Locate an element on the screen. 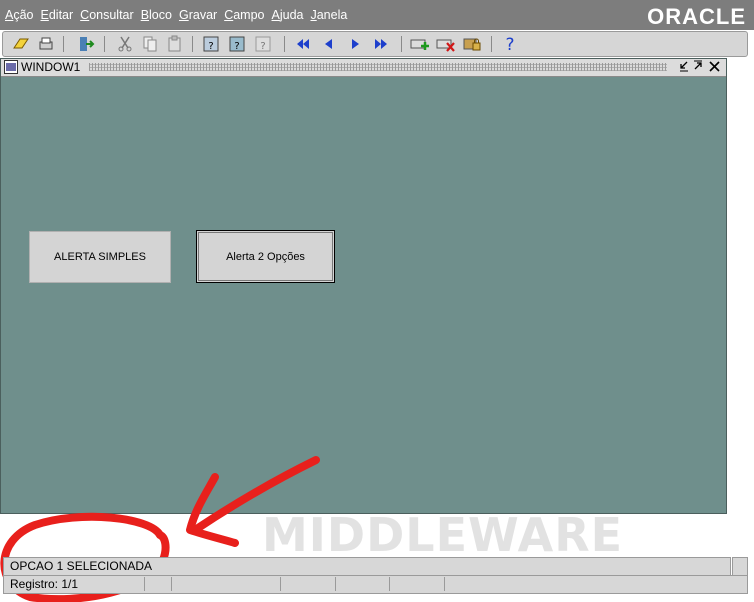 The height and width of the screenshot is (602, 754). status-indicator is located at coordinates (740, 566).